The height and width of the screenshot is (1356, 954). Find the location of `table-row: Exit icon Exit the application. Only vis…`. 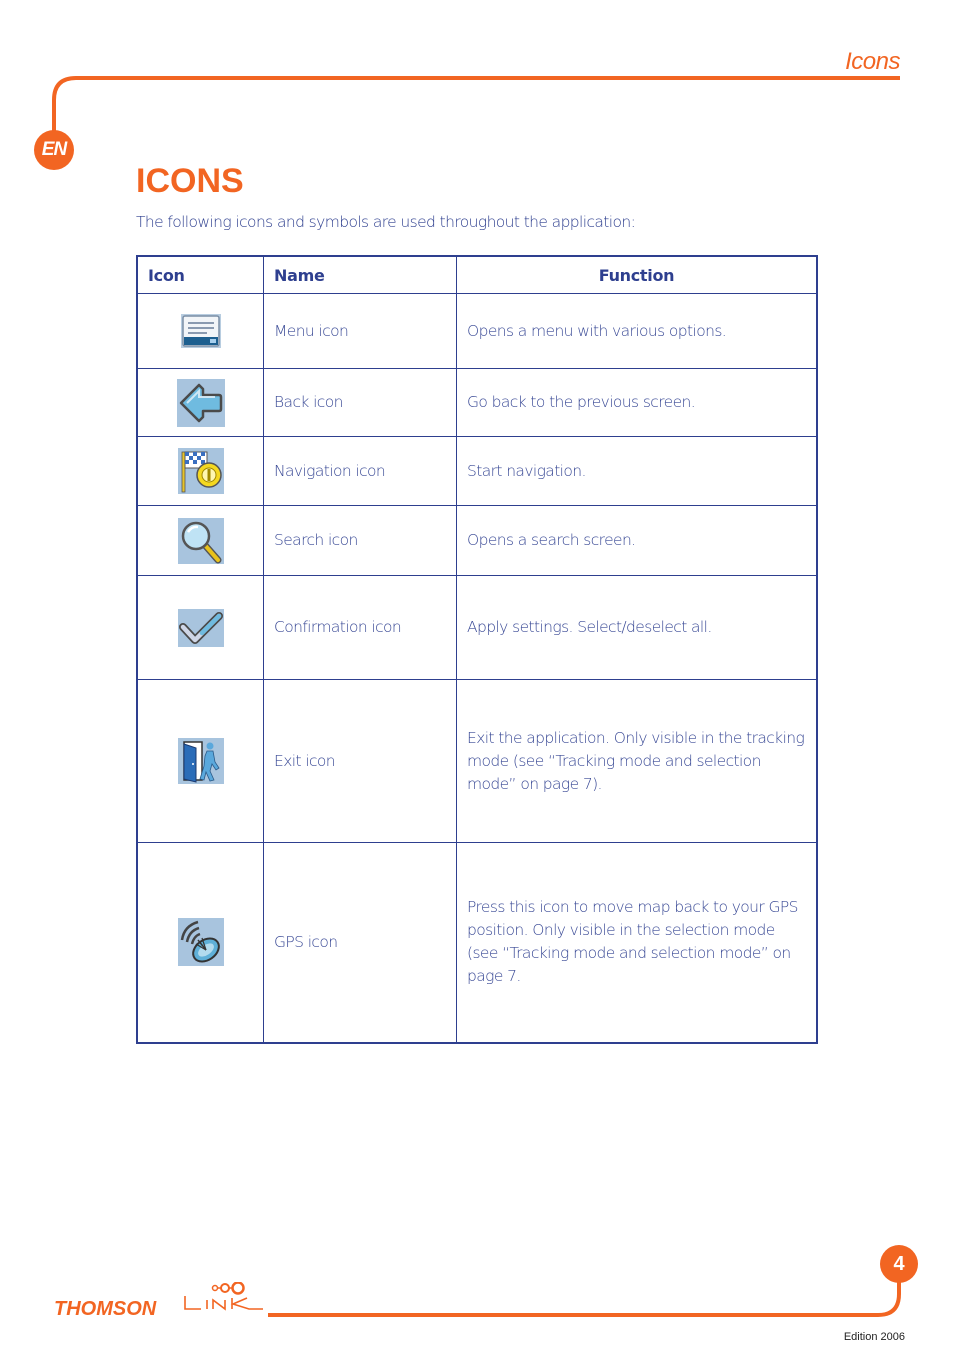

table-row: Exit icon Exit the application. Only vis… is located at coordinates (477, 761).